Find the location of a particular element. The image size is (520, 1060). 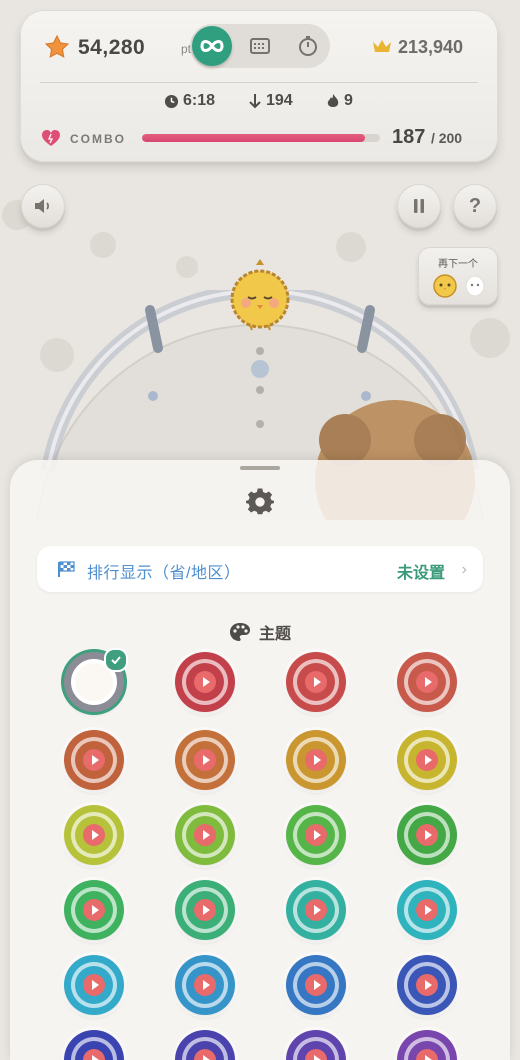

combo-count-value: 187 is located at coordinates (409, 137).